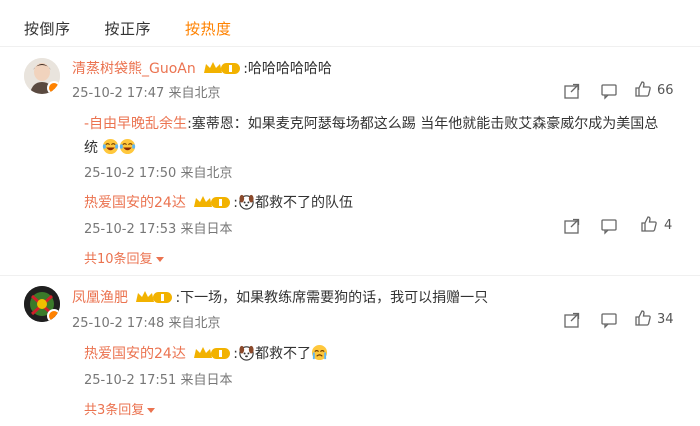 The height and width of the screenshot is (426, 700). What do you see at coordinates (118, 93) in the screenshot?
I see `comment-1-time: 25-10-2 17:47` at bounding box center [118, 93].